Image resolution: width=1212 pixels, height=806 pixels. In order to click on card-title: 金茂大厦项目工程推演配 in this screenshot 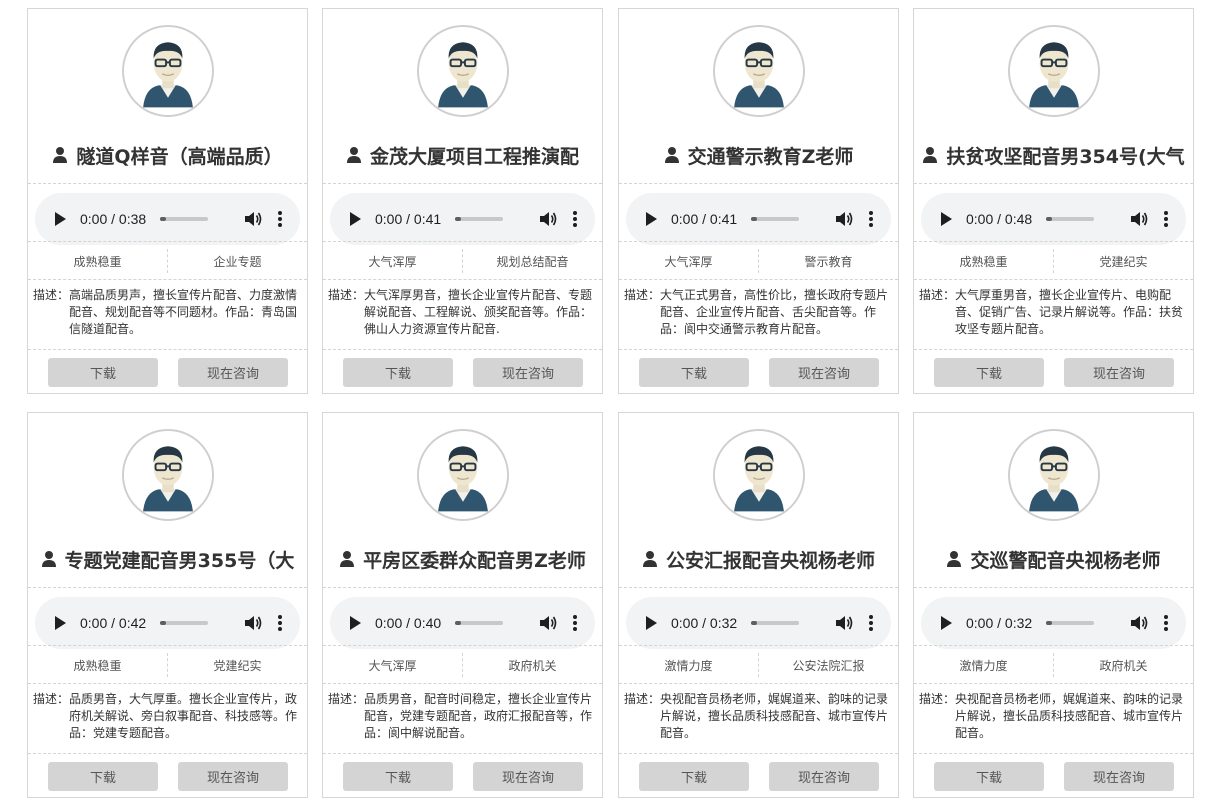, I will do `click(462, 155)`.